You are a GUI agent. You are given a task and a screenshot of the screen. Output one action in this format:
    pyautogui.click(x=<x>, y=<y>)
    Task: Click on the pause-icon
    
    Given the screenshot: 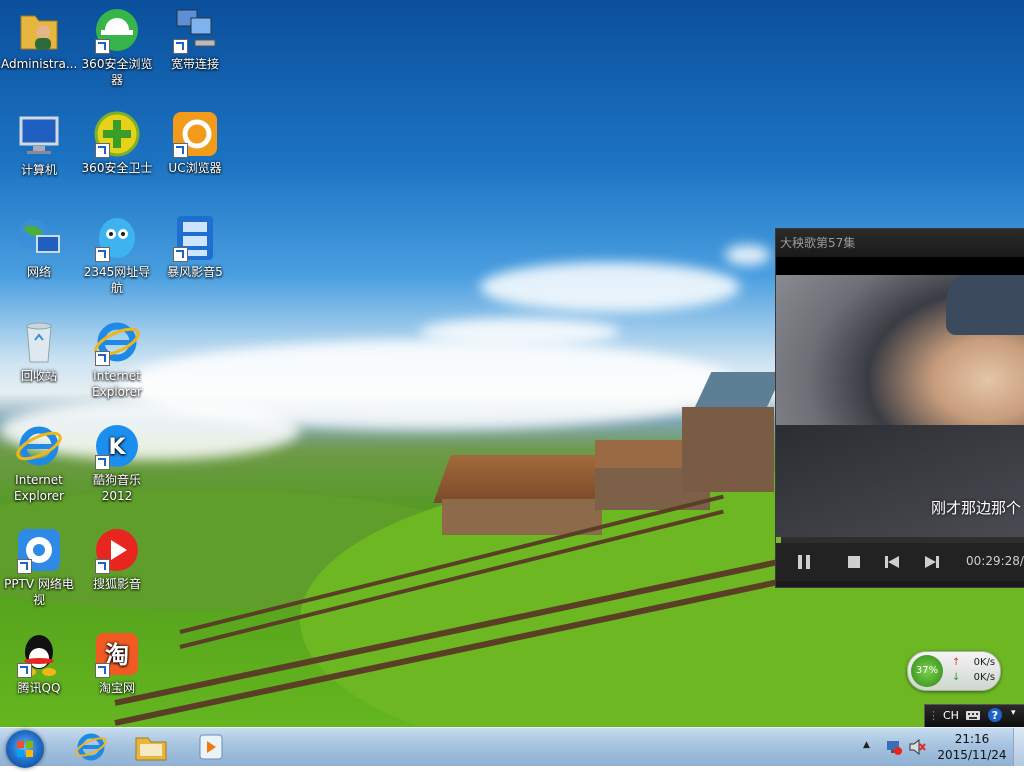 What is the action you would take?
    pyautogui.click(x=804, y=562)
    